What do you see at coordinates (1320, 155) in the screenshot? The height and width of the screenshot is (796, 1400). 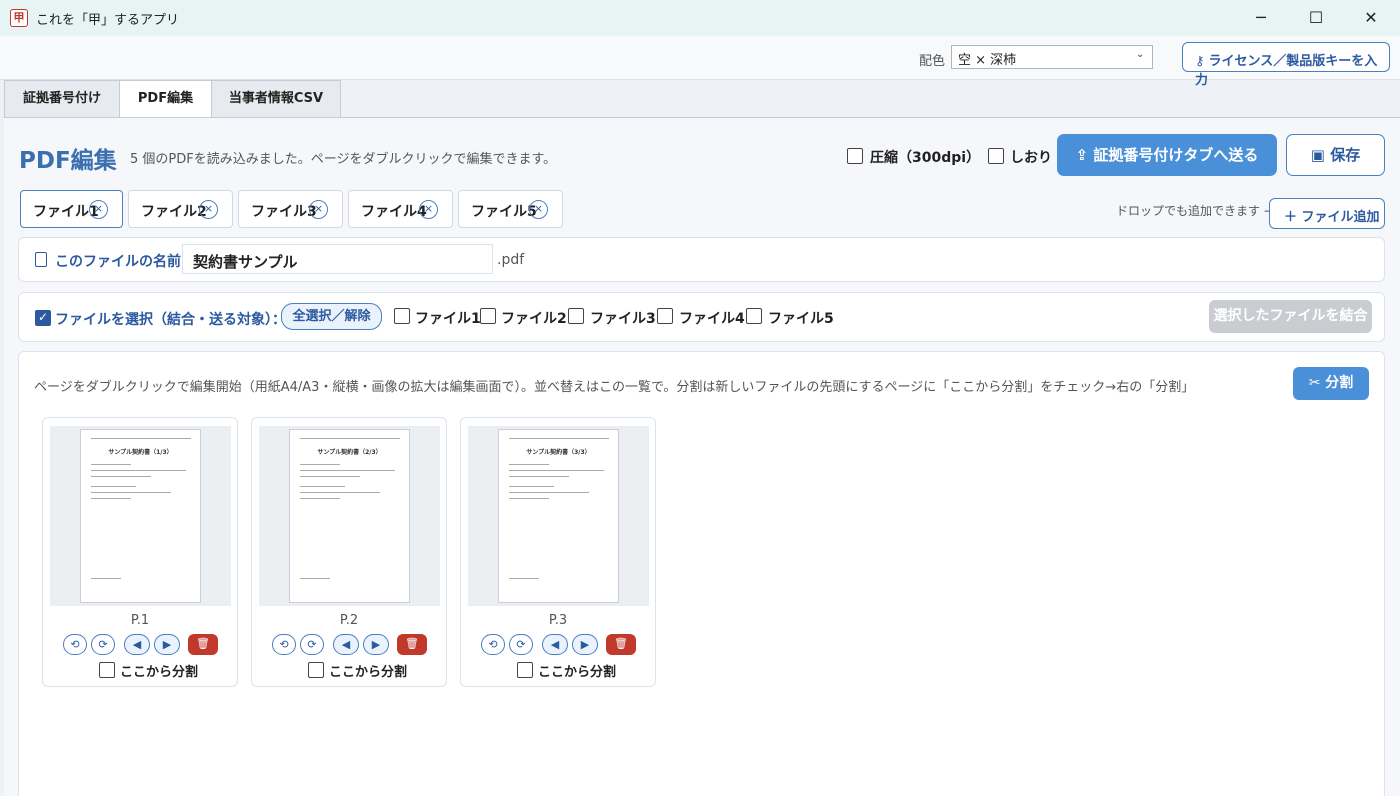 I see `floppy-disk-icon: ▣` at bounding box center [1320, 155].